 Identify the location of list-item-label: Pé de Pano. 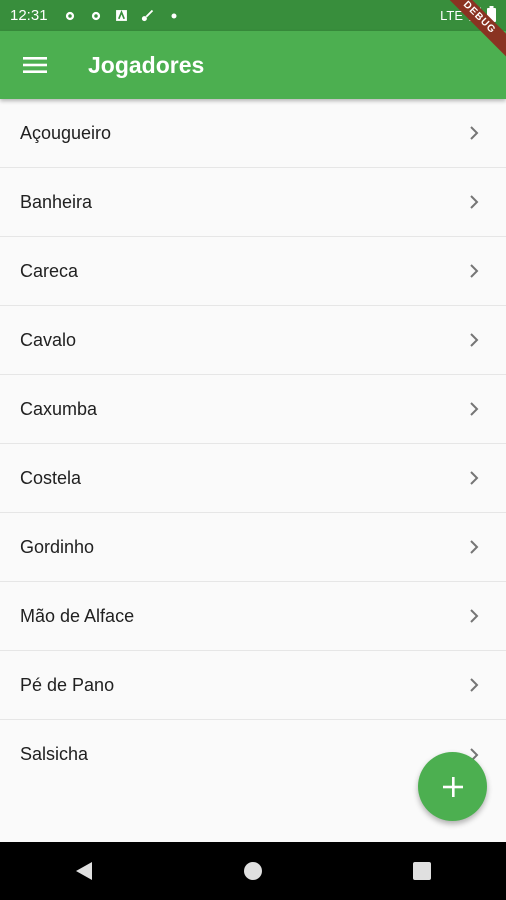
(67, 684).